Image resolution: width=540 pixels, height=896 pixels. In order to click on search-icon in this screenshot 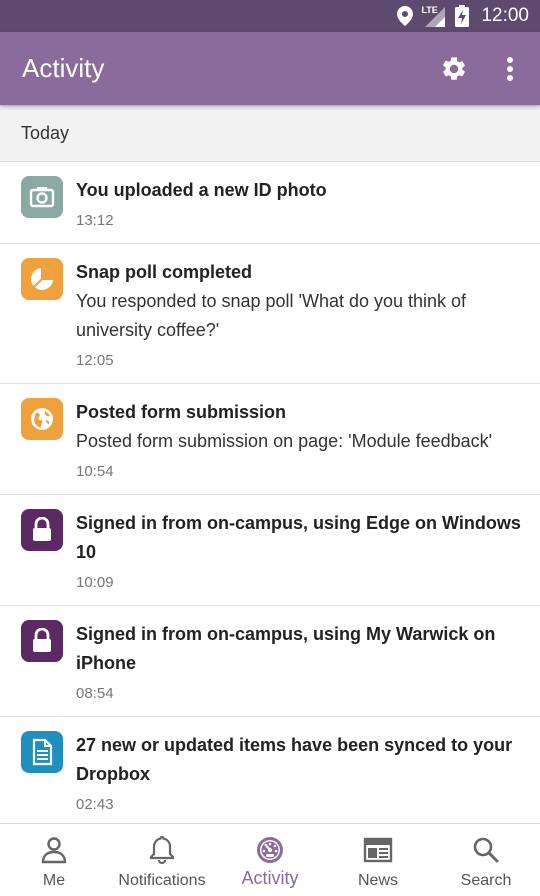, I will do `click(486, 850)`.